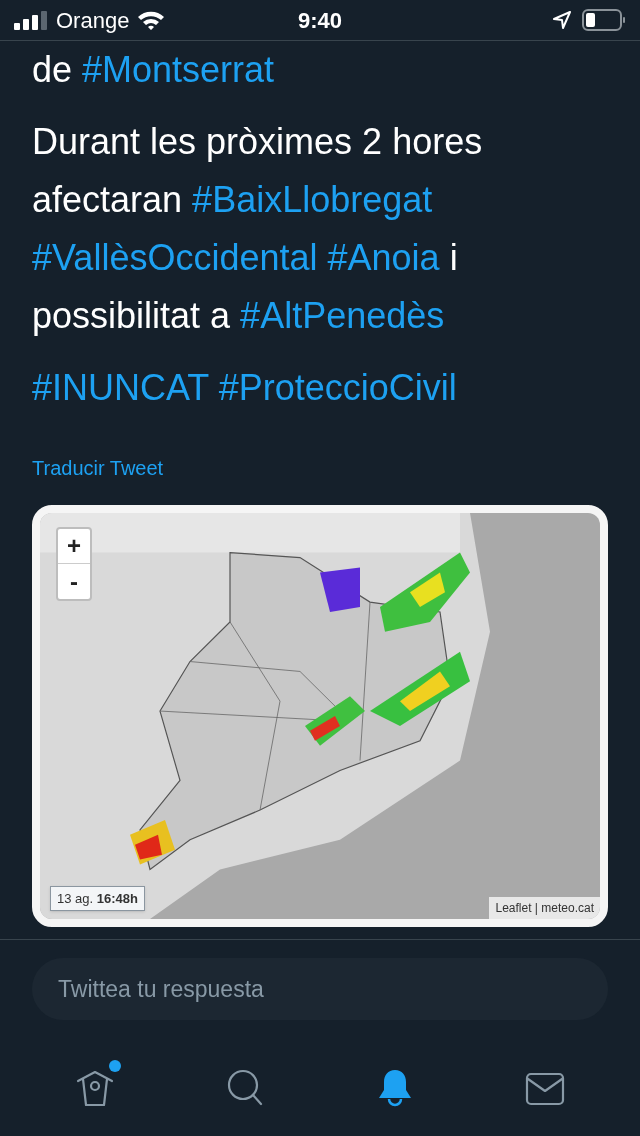  I want to click on clock-time: 9:40, so click(320, 20).